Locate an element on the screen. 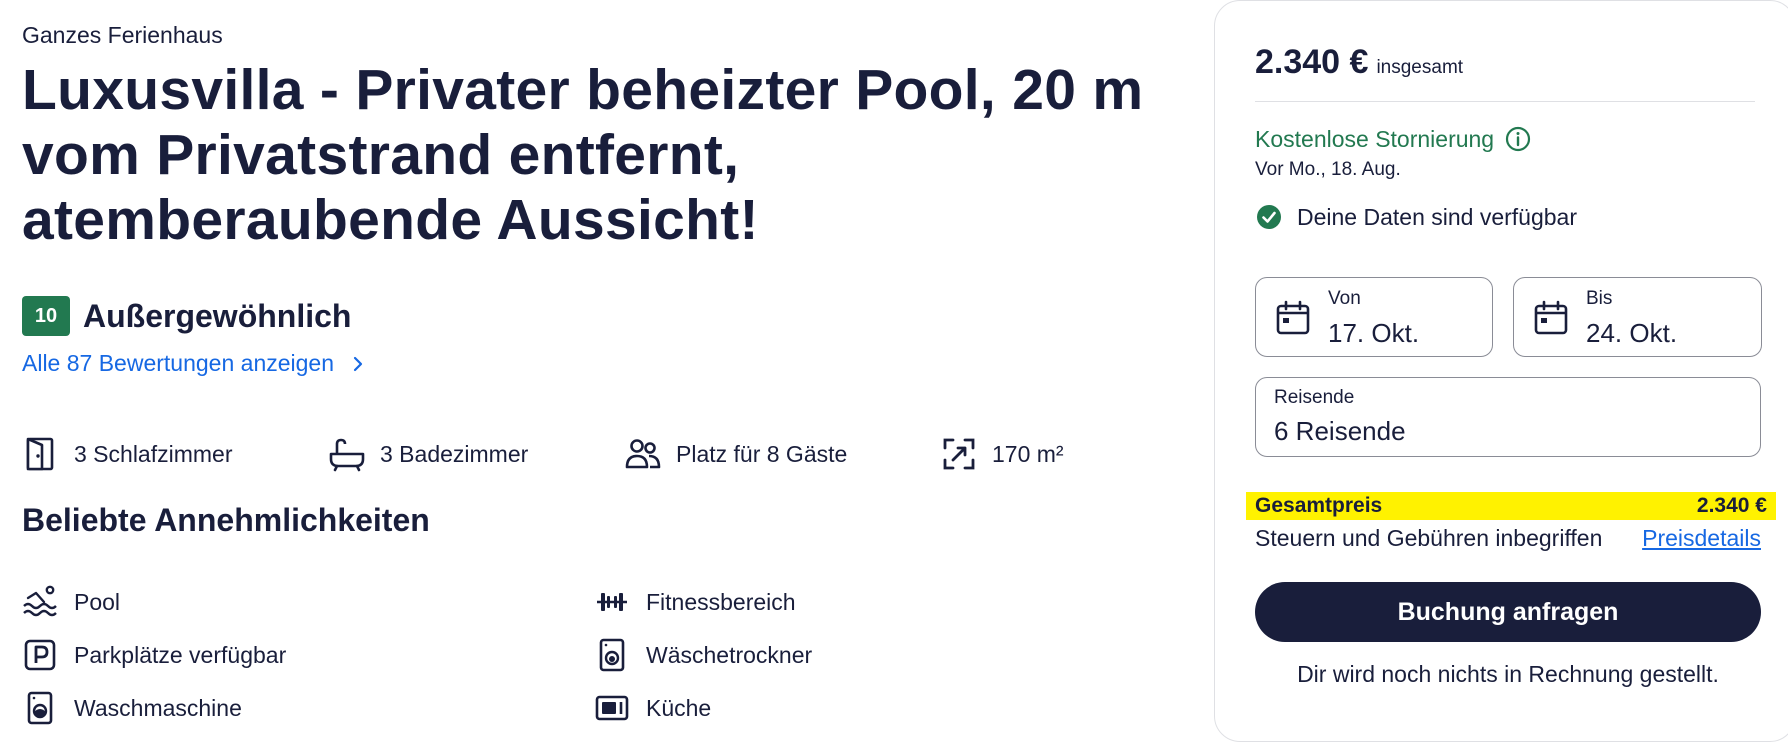 This screenshot has height=742, width=1788. availability-status: Deine Daten sind verfügbar is located at coordinates (1416, 217).